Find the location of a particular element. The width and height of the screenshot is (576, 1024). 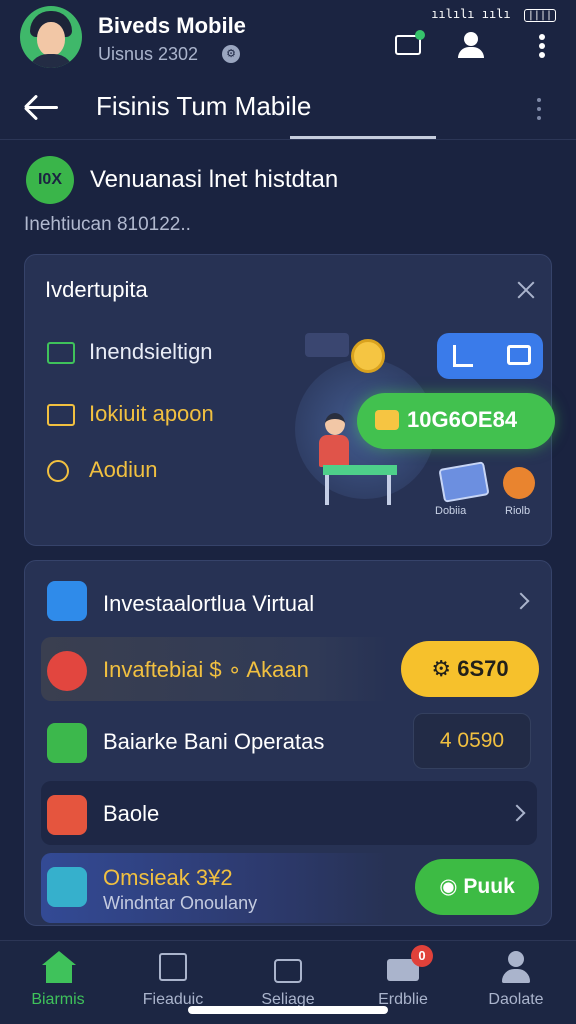

shield-icon is located at coordinates (67, 743).